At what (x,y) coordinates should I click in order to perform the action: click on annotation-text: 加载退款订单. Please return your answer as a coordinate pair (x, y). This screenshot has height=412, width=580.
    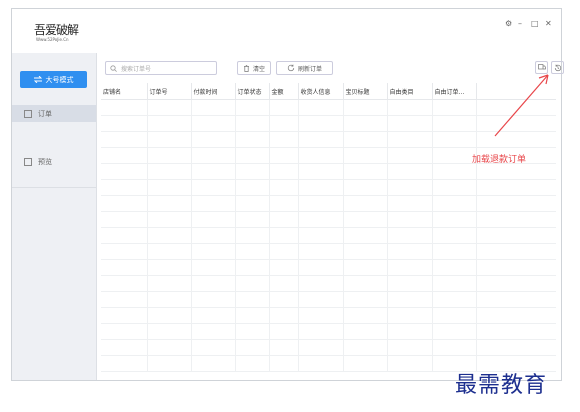
    Looking at the image, I should click on (499, 160).